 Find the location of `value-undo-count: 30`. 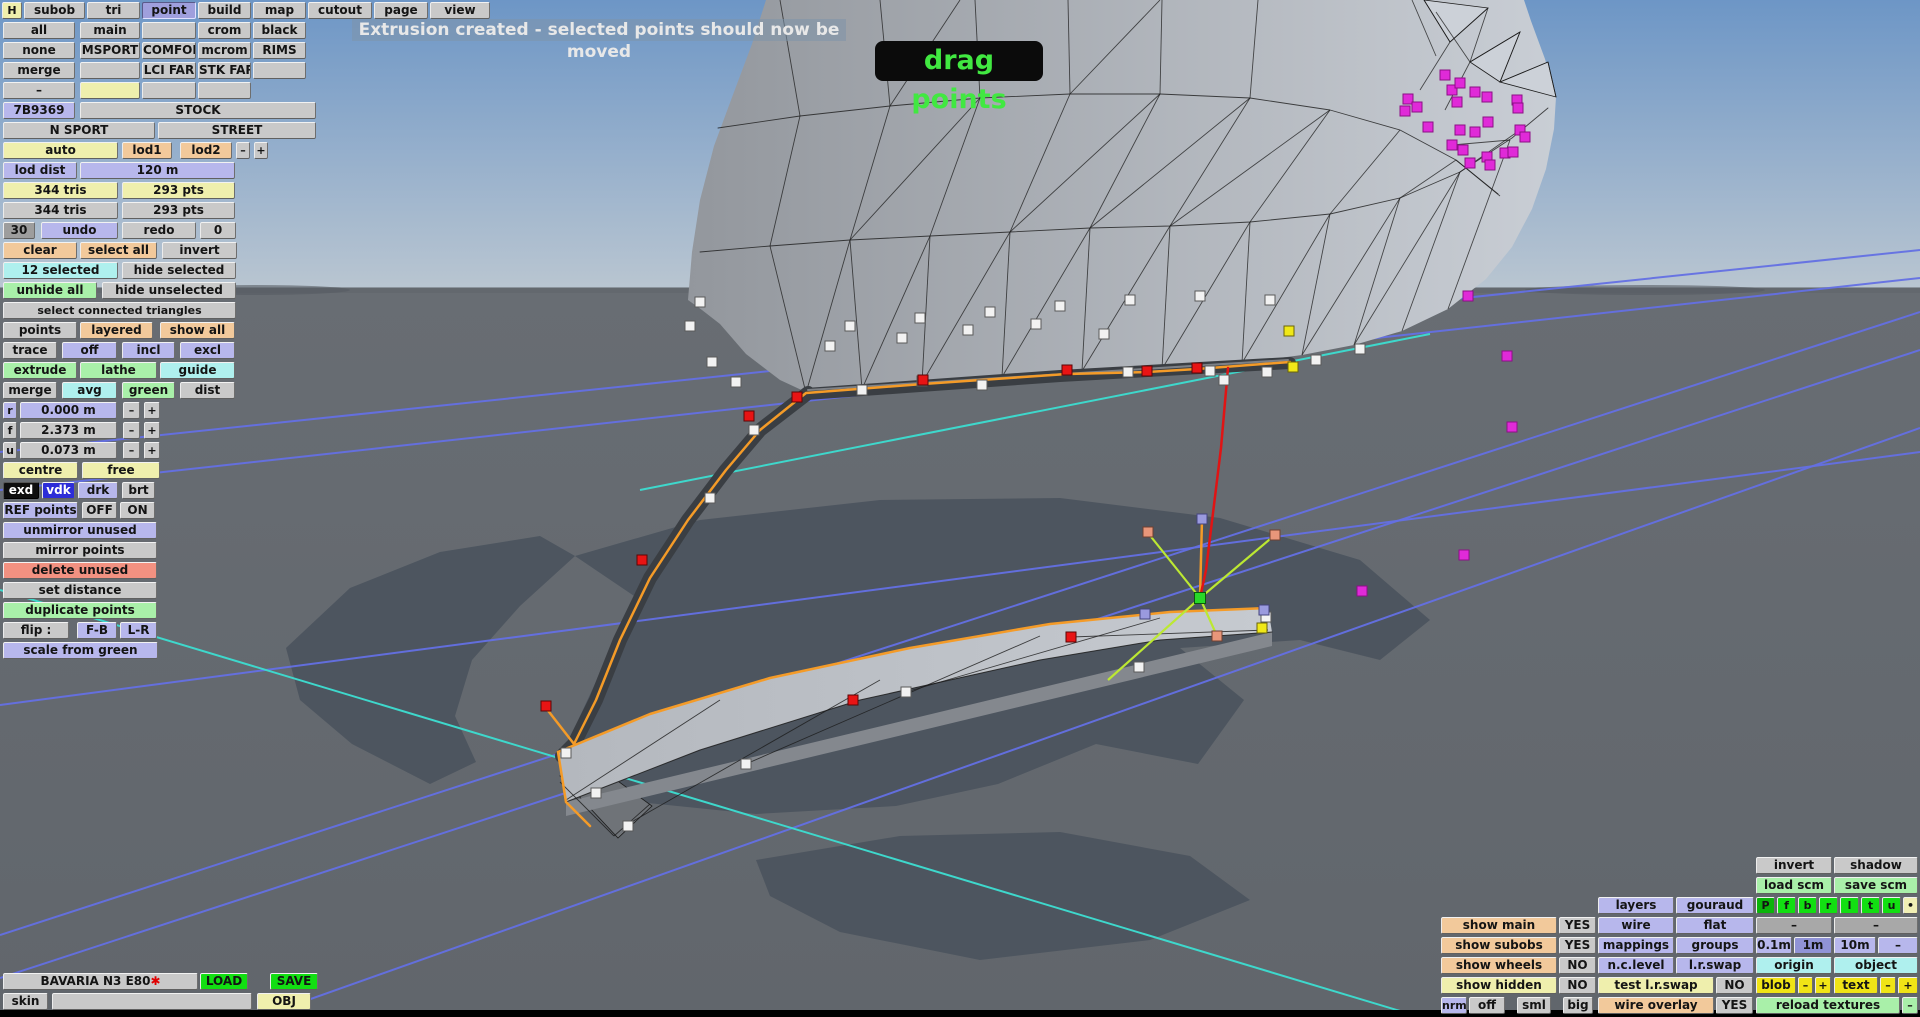

value-undo-count: 30 is located at coordinates (19, 230).